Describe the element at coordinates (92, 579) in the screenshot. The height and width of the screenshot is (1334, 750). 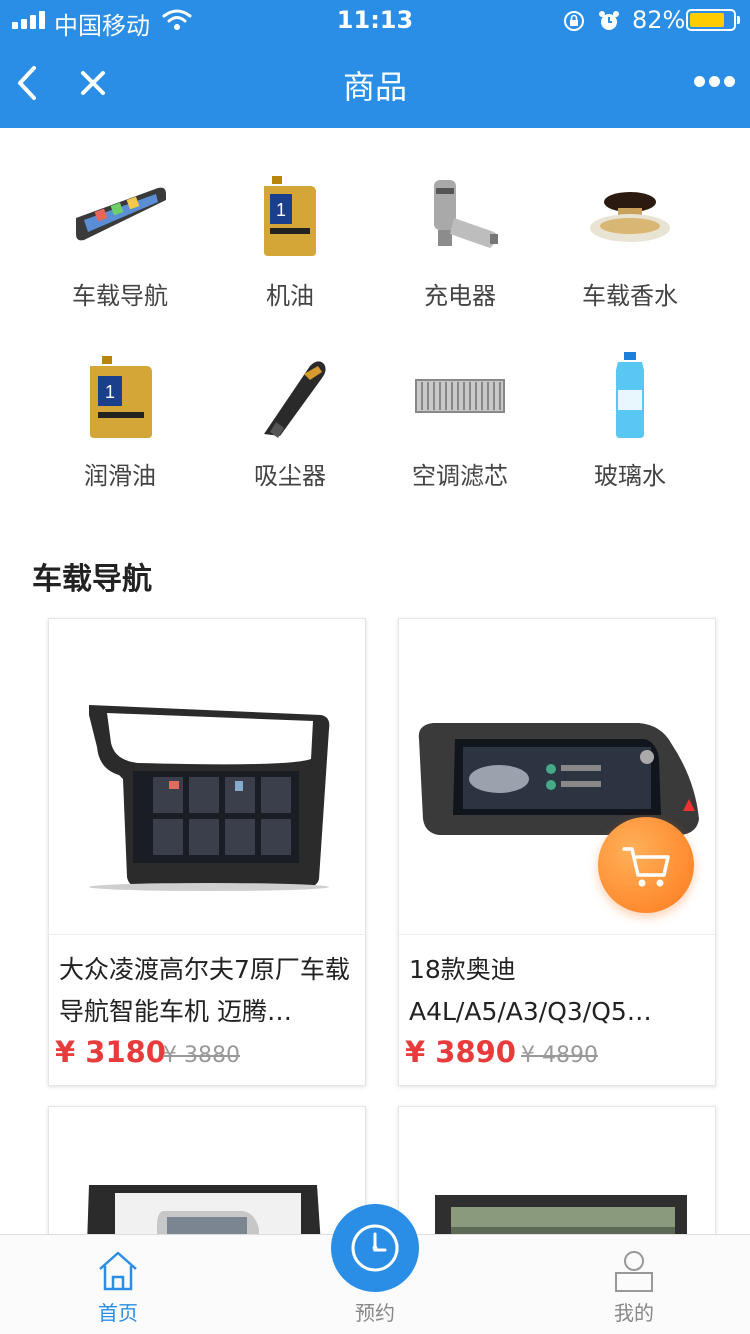
I see `section-title: 车载导航` at that location.